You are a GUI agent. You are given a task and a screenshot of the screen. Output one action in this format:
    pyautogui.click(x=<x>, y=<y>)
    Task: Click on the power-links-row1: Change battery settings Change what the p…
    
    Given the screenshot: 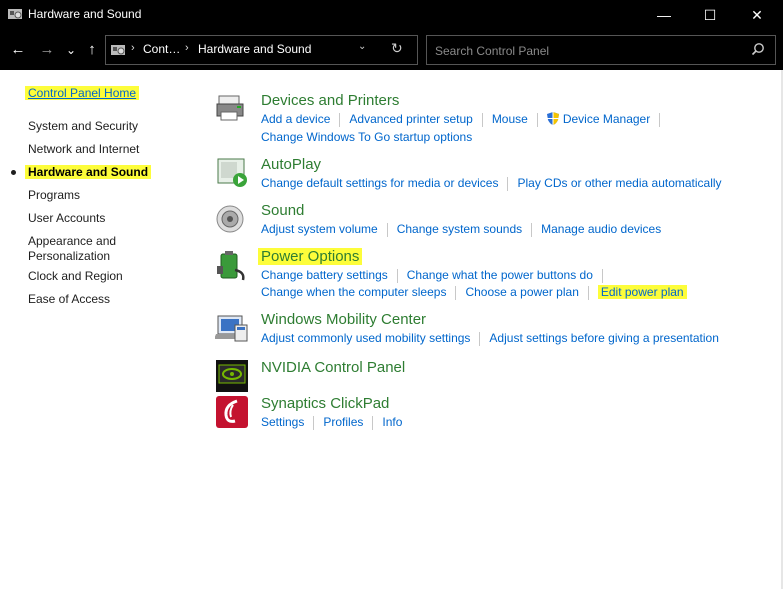 What is the action you would take?
    pyautogui.click(x=436, y=275)
    